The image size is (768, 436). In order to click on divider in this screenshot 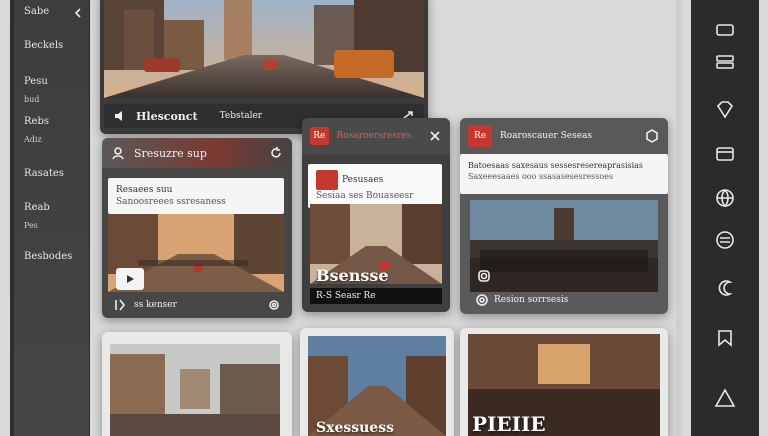, I will do `click(679, 218)`.